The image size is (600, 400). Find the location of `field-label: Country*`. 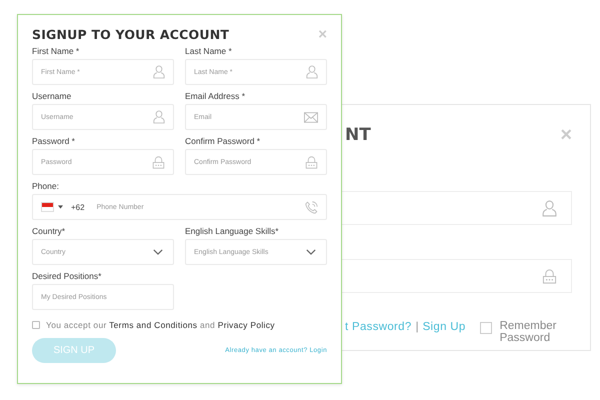

field-label: Country* is located at coordinates (49, 231).